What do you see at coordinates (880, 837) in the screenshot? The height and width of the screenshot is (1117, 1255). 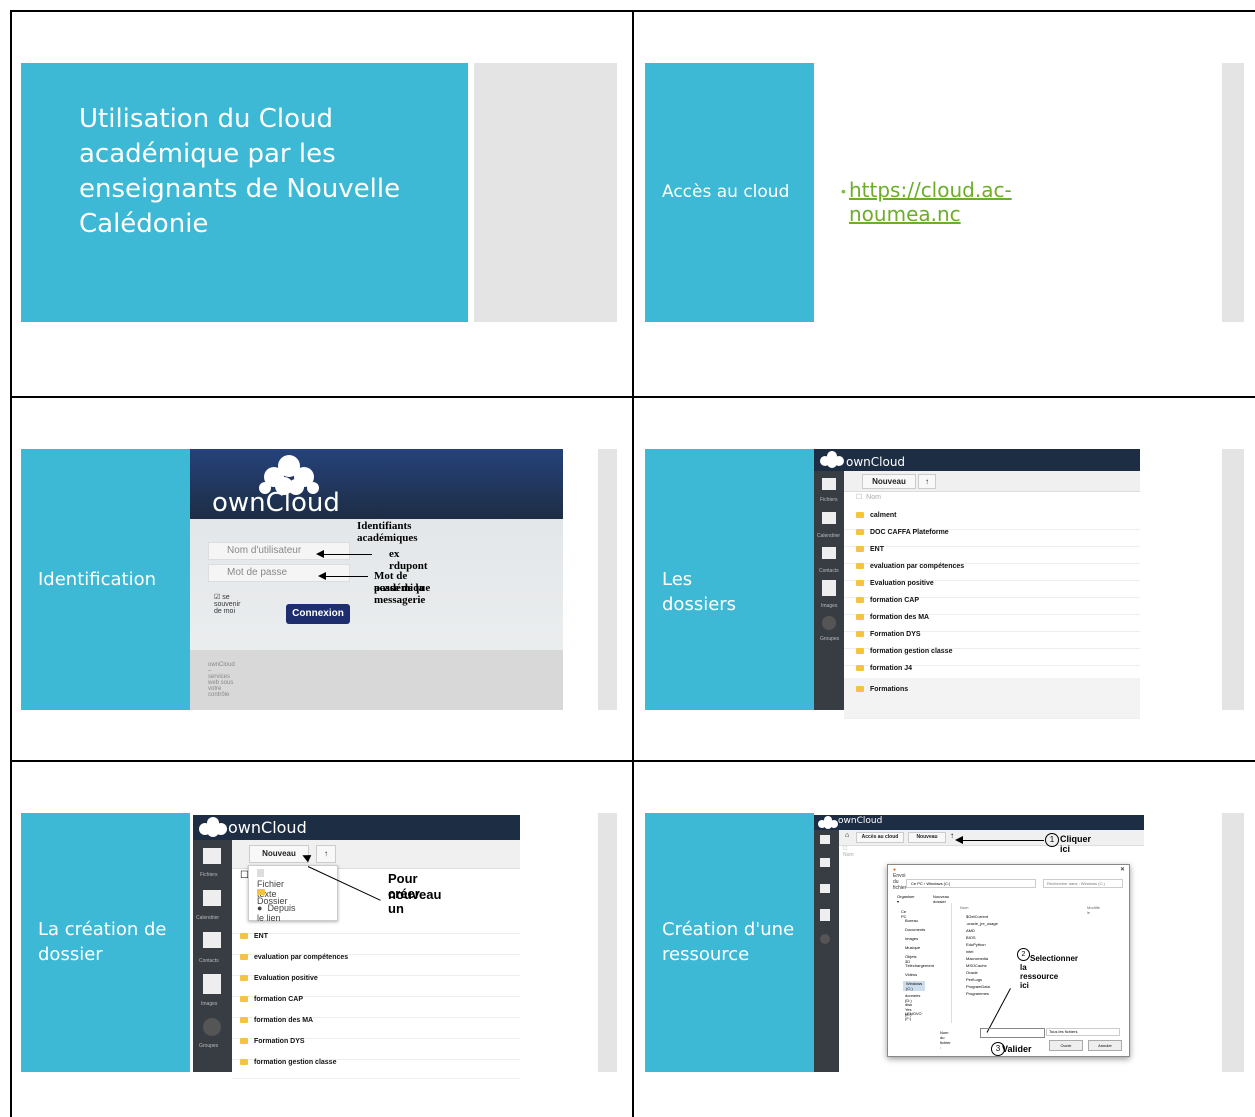 I see `access-button: Accès au cloud` at bounding box center [880, 837].